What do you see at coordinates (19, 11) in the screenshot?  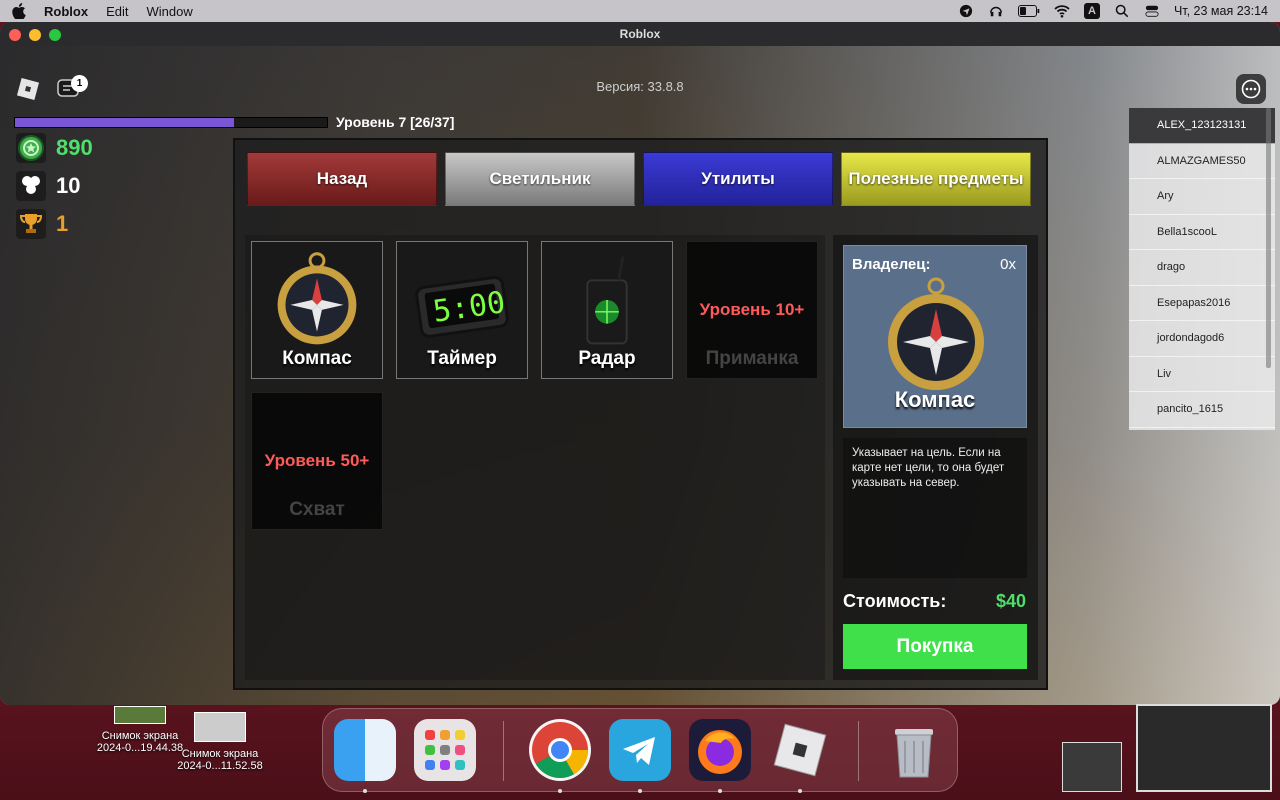 I see `apple-icon` at bounding box center [19, 11].